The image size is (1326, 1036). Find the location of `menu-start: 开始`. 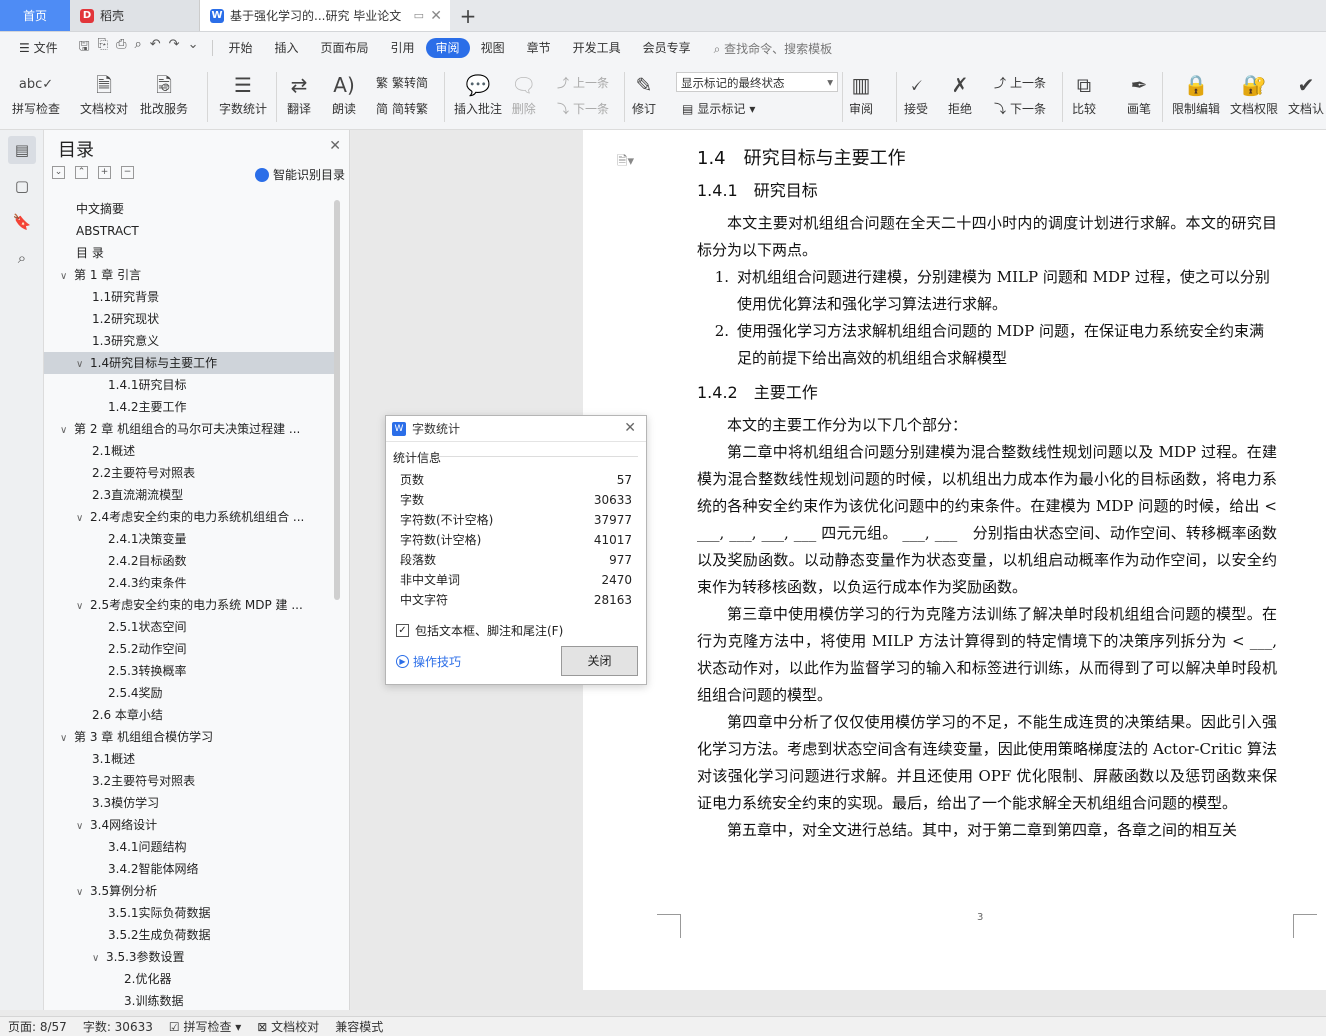

menu-start: 开始 is located at coordinates (240, 48).